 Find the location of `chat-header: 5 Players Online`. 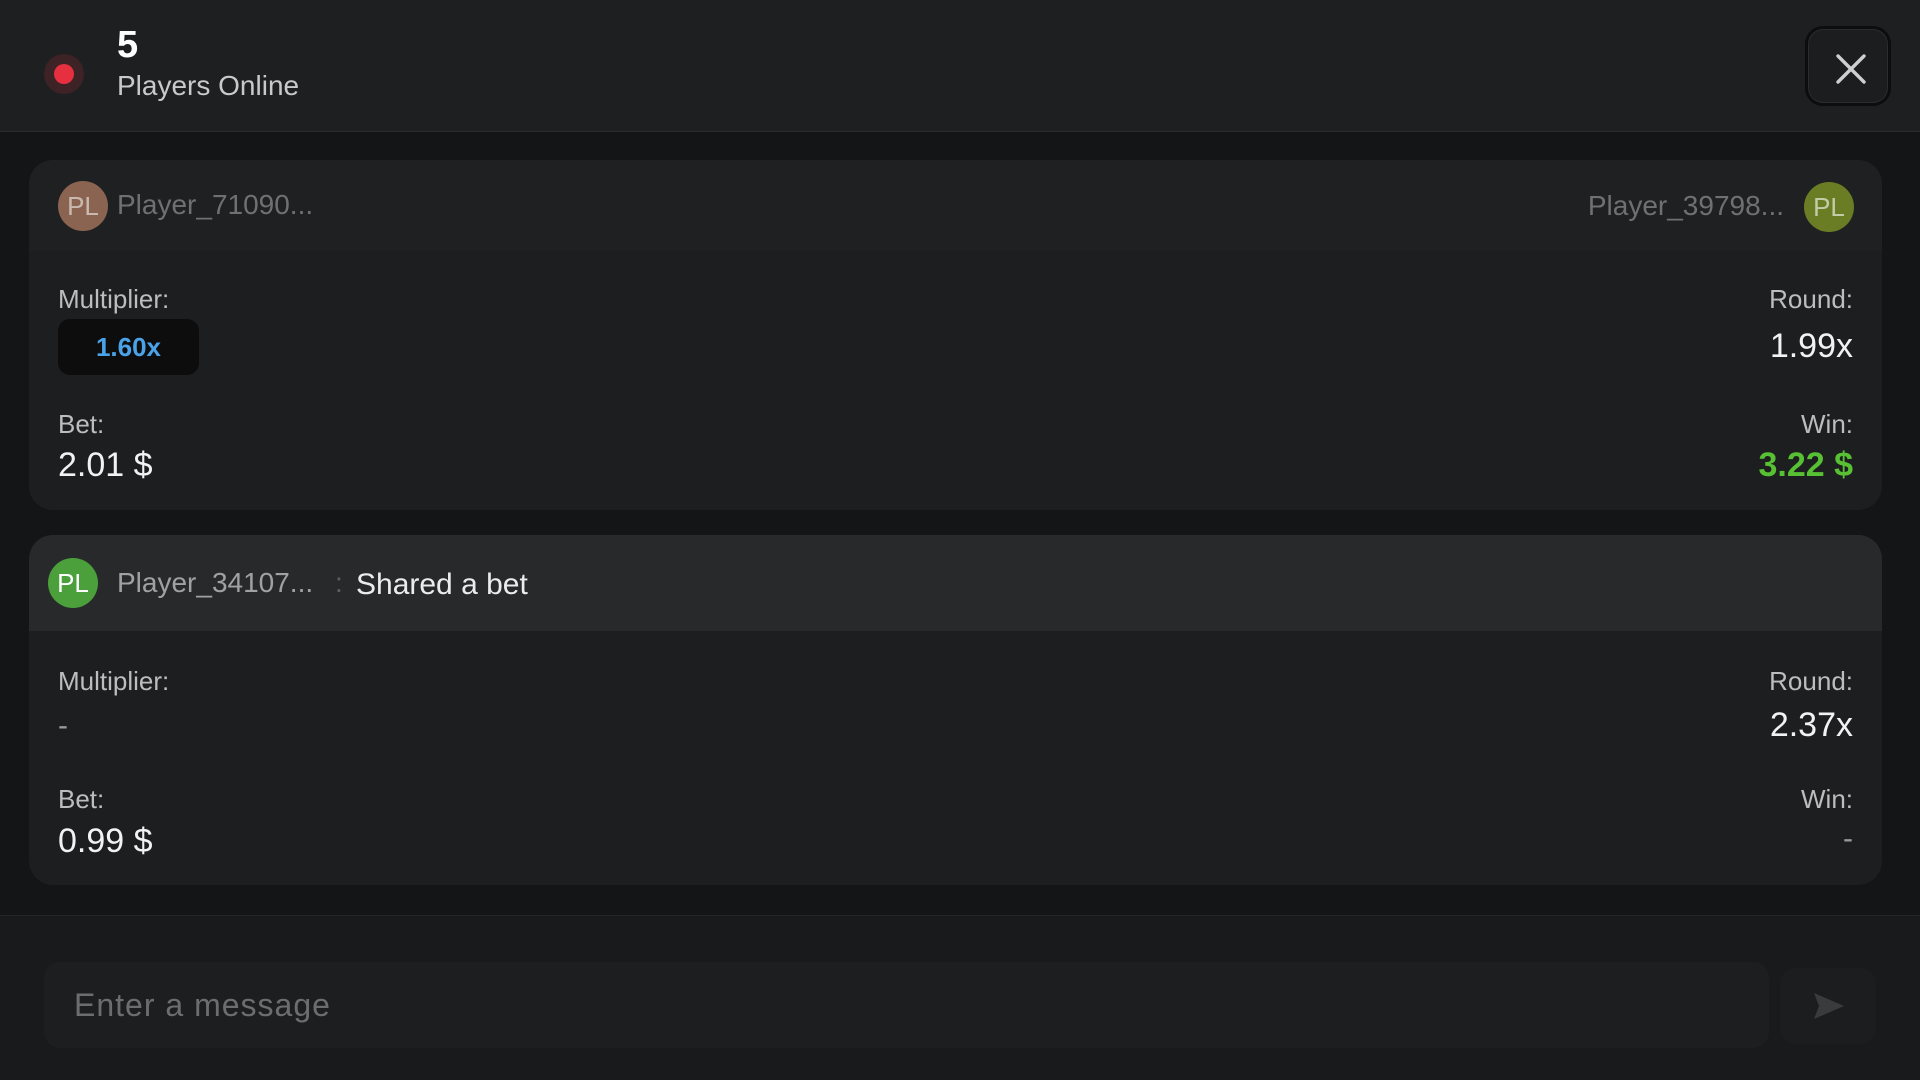

chat-header: 5 Players Online is located at coordinates (960, 66).